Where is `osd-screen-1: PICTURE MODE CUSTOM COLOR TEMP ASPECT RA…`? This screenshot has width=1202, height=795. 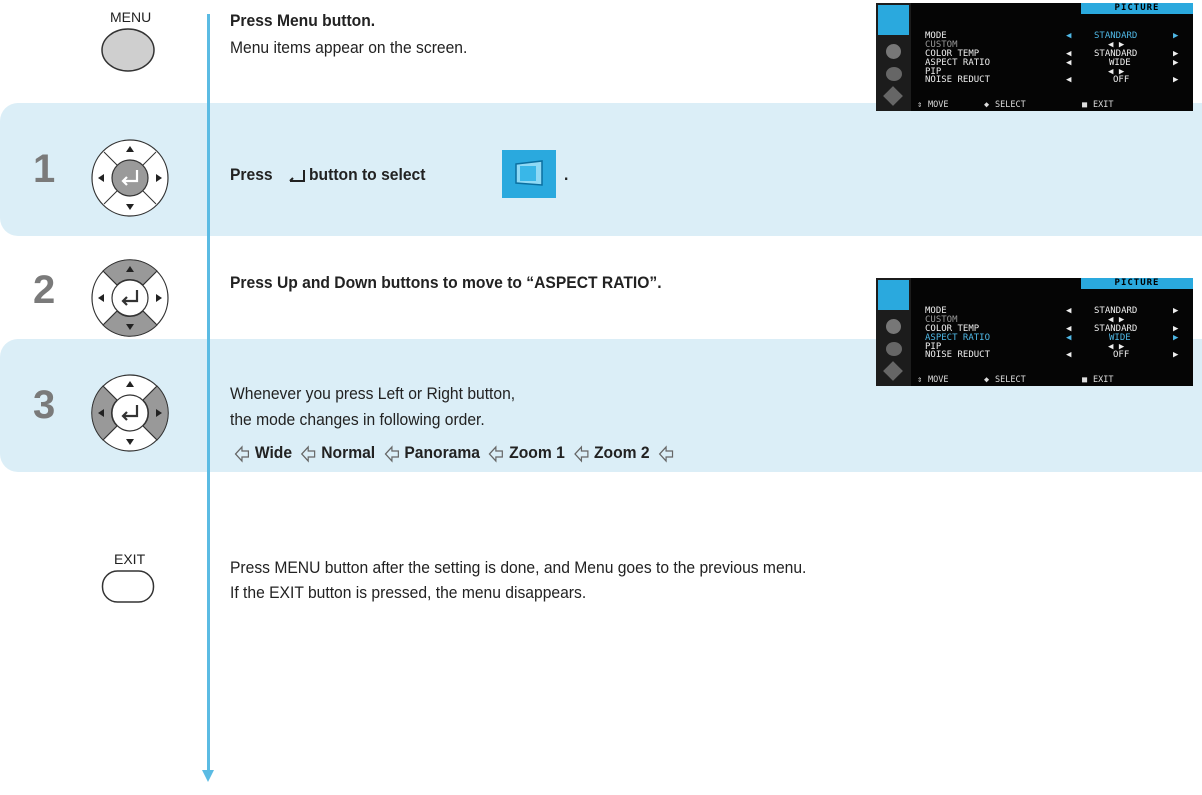
osd-screen-1: PICTURE MODE CUSTOM COLOR TEMP ASPECT RA… is located at coordinates (1034, 57).